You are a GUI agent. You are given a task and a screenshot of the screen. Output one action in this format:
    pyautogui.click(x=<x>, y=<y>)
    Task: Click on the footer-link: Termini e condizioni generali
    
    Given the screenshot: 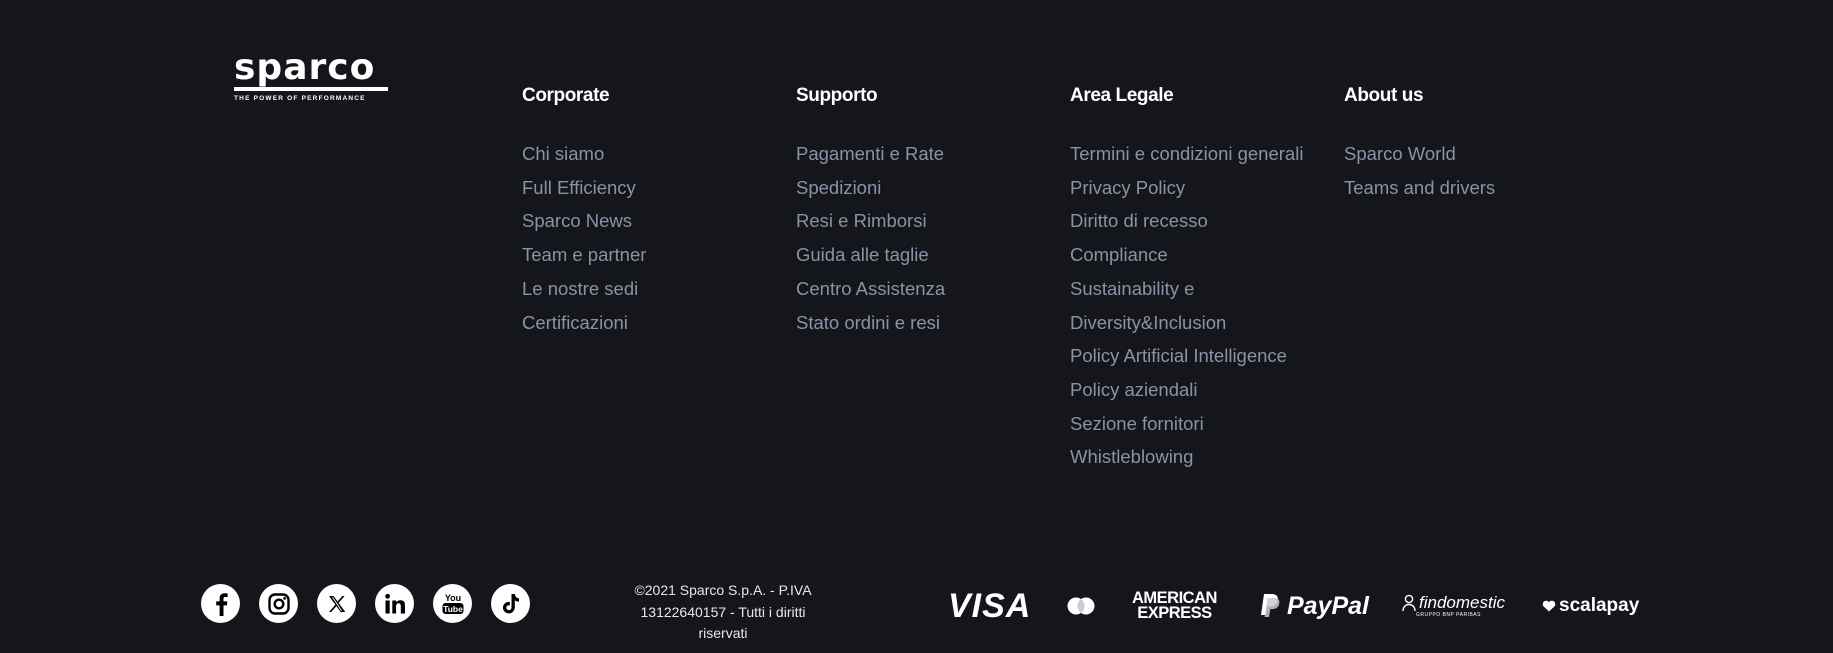 What is the action you would take?
    pyautogui.click(x=1186, y=154)
    